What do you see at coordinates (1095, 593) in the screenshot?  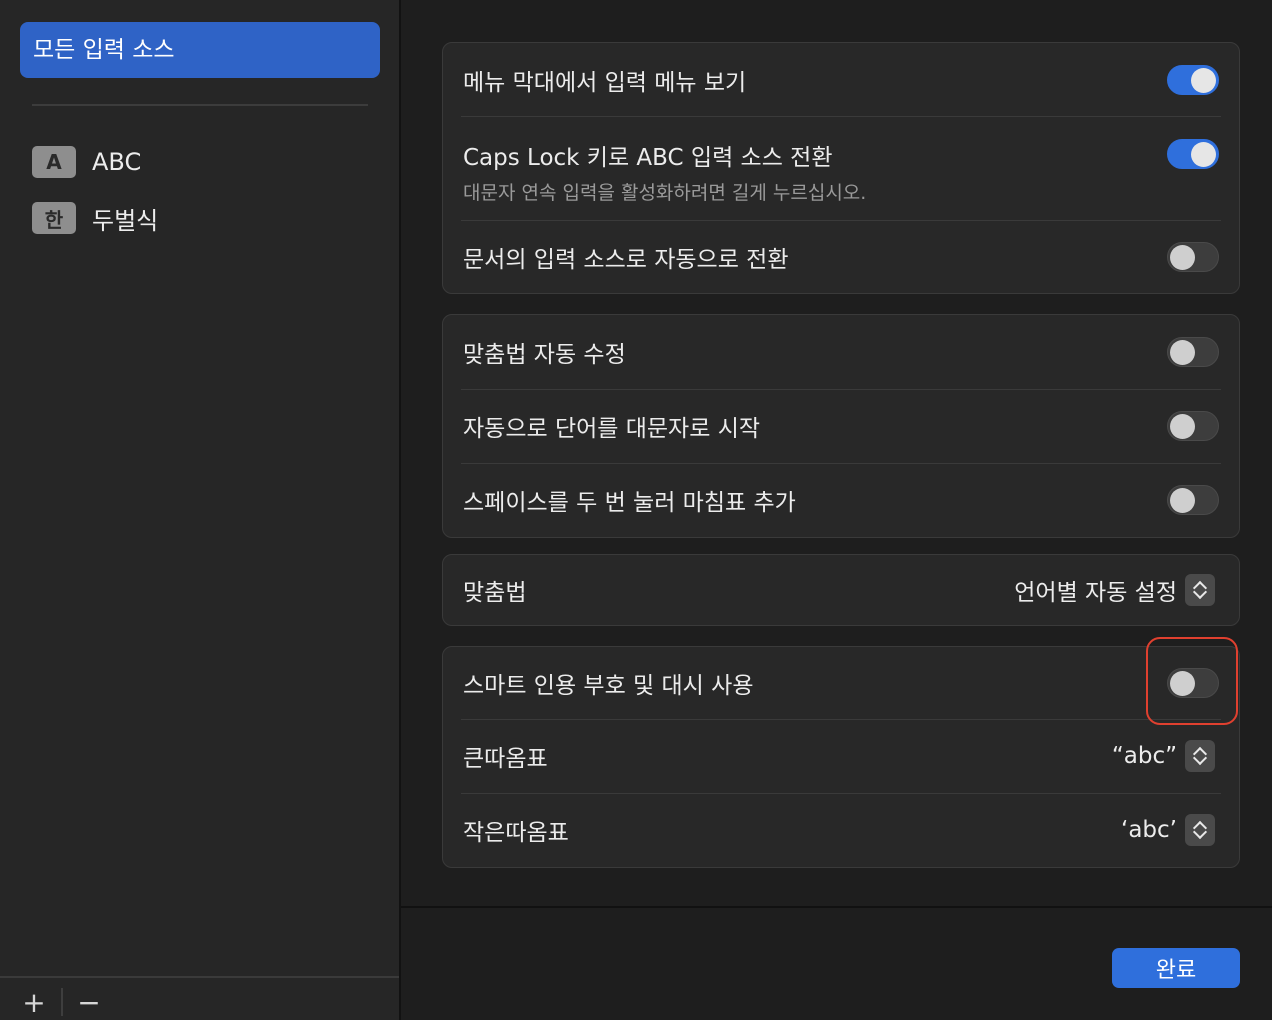 I see `spelling-value: 언어별 자동 설정` at bounding box center [1095, 593].